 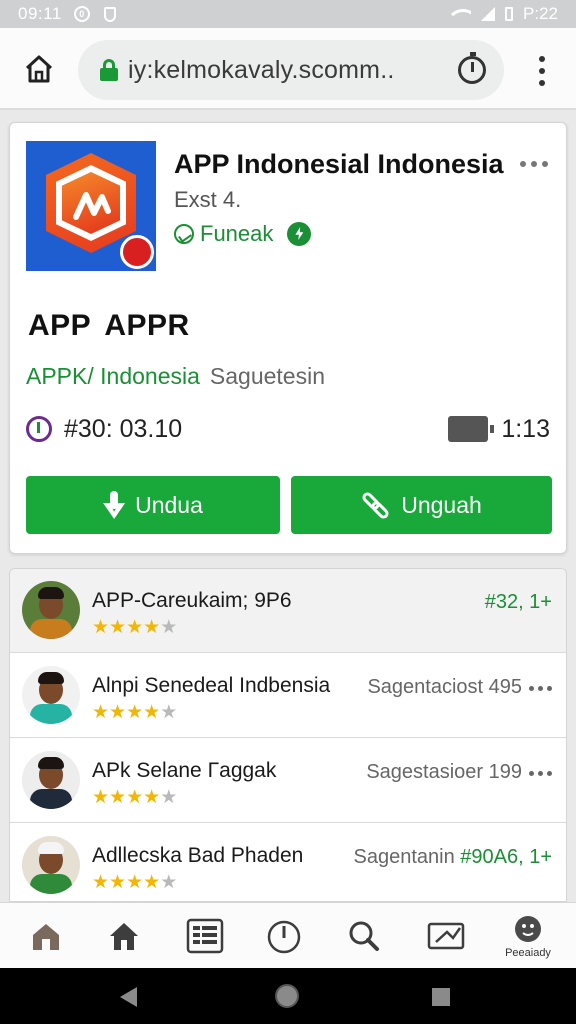 I want to click on nav-mail, so click(x=446, y=936).